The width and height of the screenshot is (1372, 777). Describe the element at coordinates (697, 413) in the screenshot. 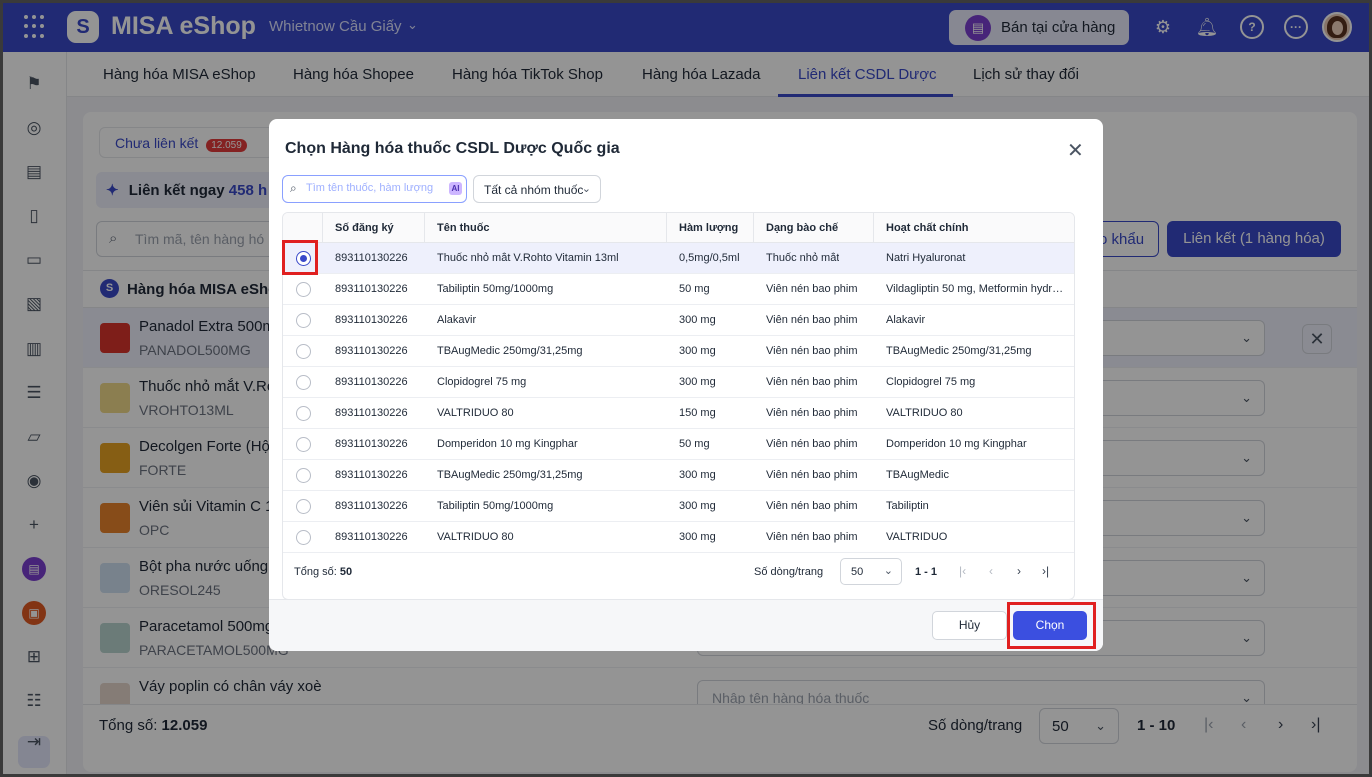

I see `dosage-cell: 150 mg` at that location.